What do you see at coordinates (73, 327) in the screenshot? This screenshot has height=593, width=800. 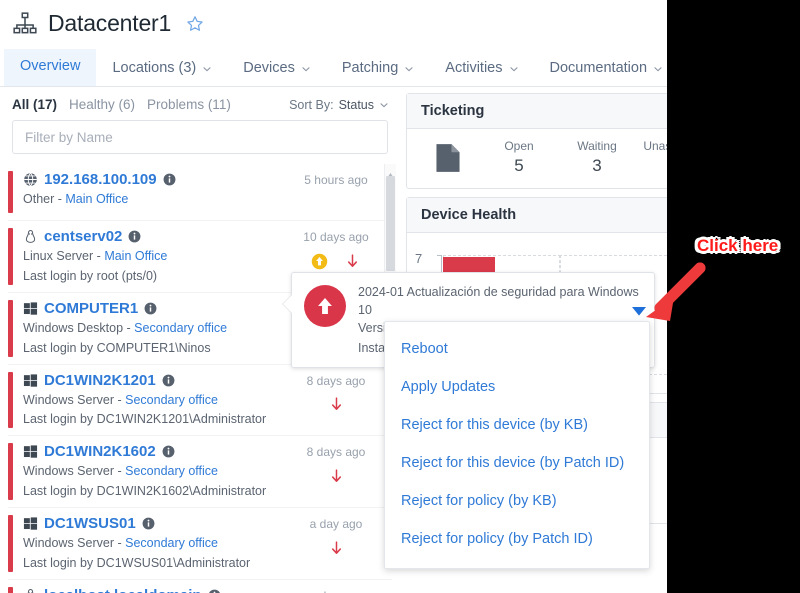 I see `device-type: Windows Desktop` at bounding box center [73, 327].